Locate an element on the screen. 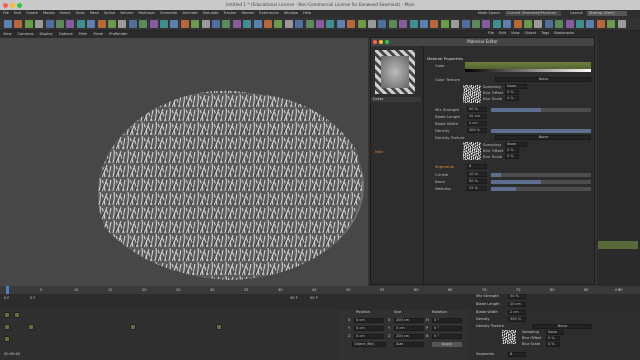 The image size is (640, 360). objects-menu-bookmarks: Bookmarks is located at coordinates (564, 33).